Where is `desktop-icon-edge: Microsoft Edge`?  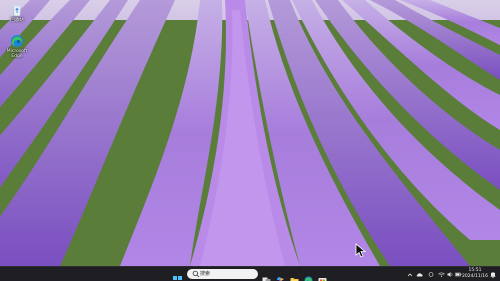 desktop-icon-edge: Microsoft Edge is located at coordinates (17, 46).